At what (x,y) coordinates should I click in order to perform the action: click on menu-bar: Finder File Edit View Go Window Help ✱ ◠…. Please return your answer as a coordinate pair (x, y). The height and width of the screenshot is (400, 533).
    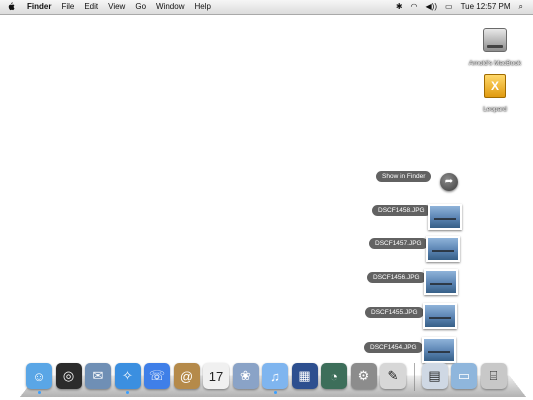
    Looking at the image, I should click on (266, 7).